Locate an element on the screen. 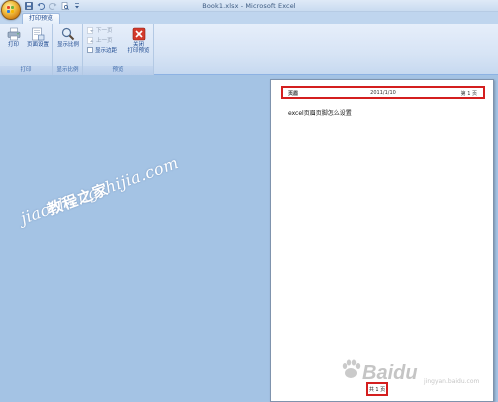 The image size is (498, 402). page-setup-button: 页面设置 is located at coordinates (38, 41).